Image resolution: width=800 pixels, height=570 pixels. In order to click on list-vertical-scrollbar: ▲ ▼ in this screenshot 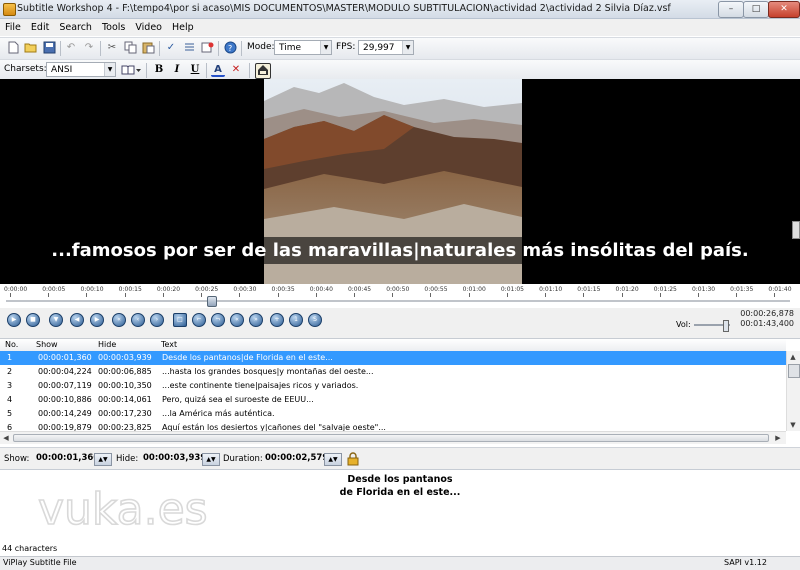, I will do `click(793, 391)`.